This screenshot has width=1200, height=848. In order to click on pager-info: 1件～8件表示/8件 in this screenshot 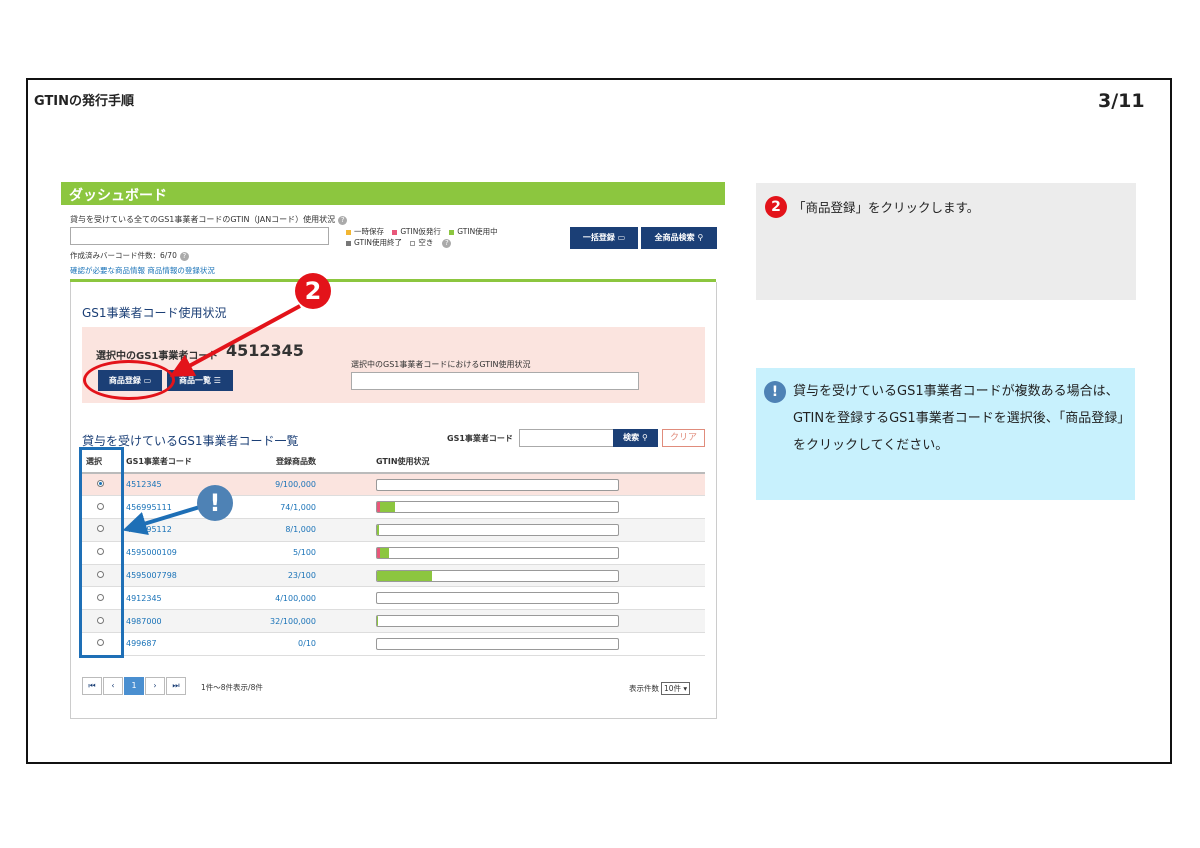, I will do `click(232, 687)`.